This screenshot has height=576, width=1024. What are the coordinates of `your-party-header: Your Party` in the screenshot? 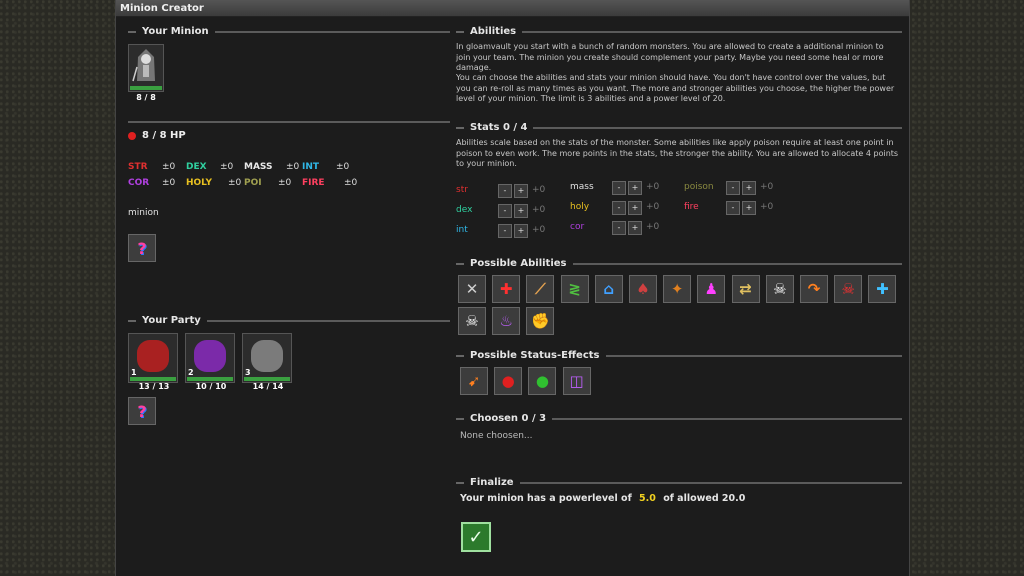 It's located at (289, 320).